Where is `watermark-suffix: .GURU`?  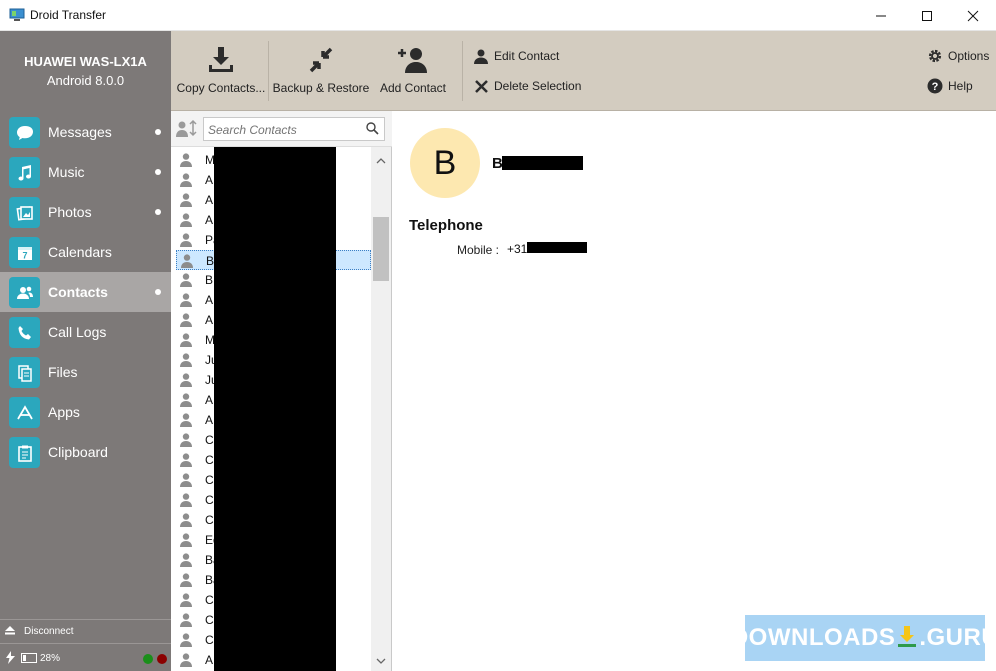
watermark-suffix: .GURU is located at coordinates (957, 637).